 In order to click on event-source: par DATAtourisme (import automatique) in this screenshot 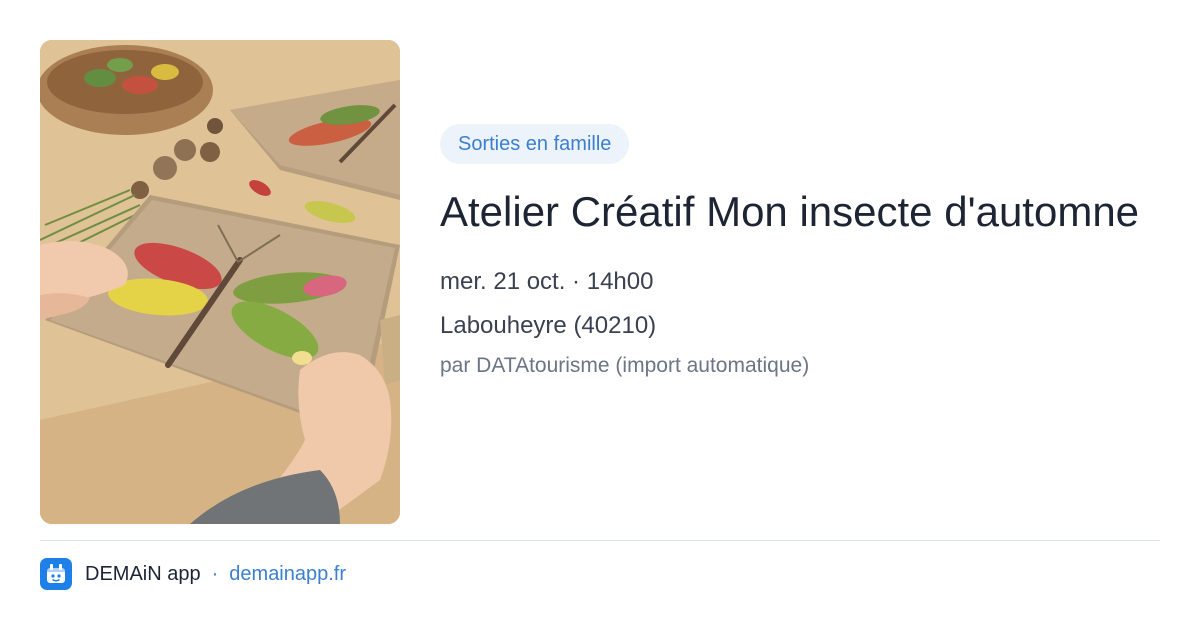, I will do `click(625, 365)`.